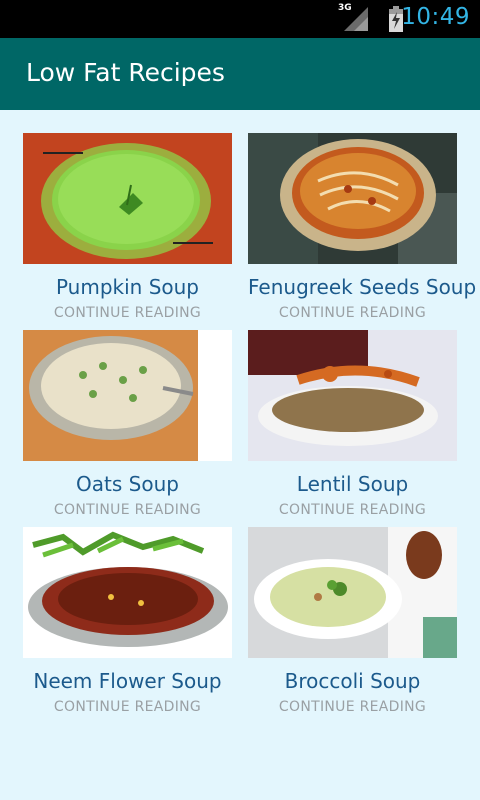  What do you see at coordinates (354, 17) in the screenshot?
I see `signal-3g-icon: 3G` at bounding box center [354, 17].